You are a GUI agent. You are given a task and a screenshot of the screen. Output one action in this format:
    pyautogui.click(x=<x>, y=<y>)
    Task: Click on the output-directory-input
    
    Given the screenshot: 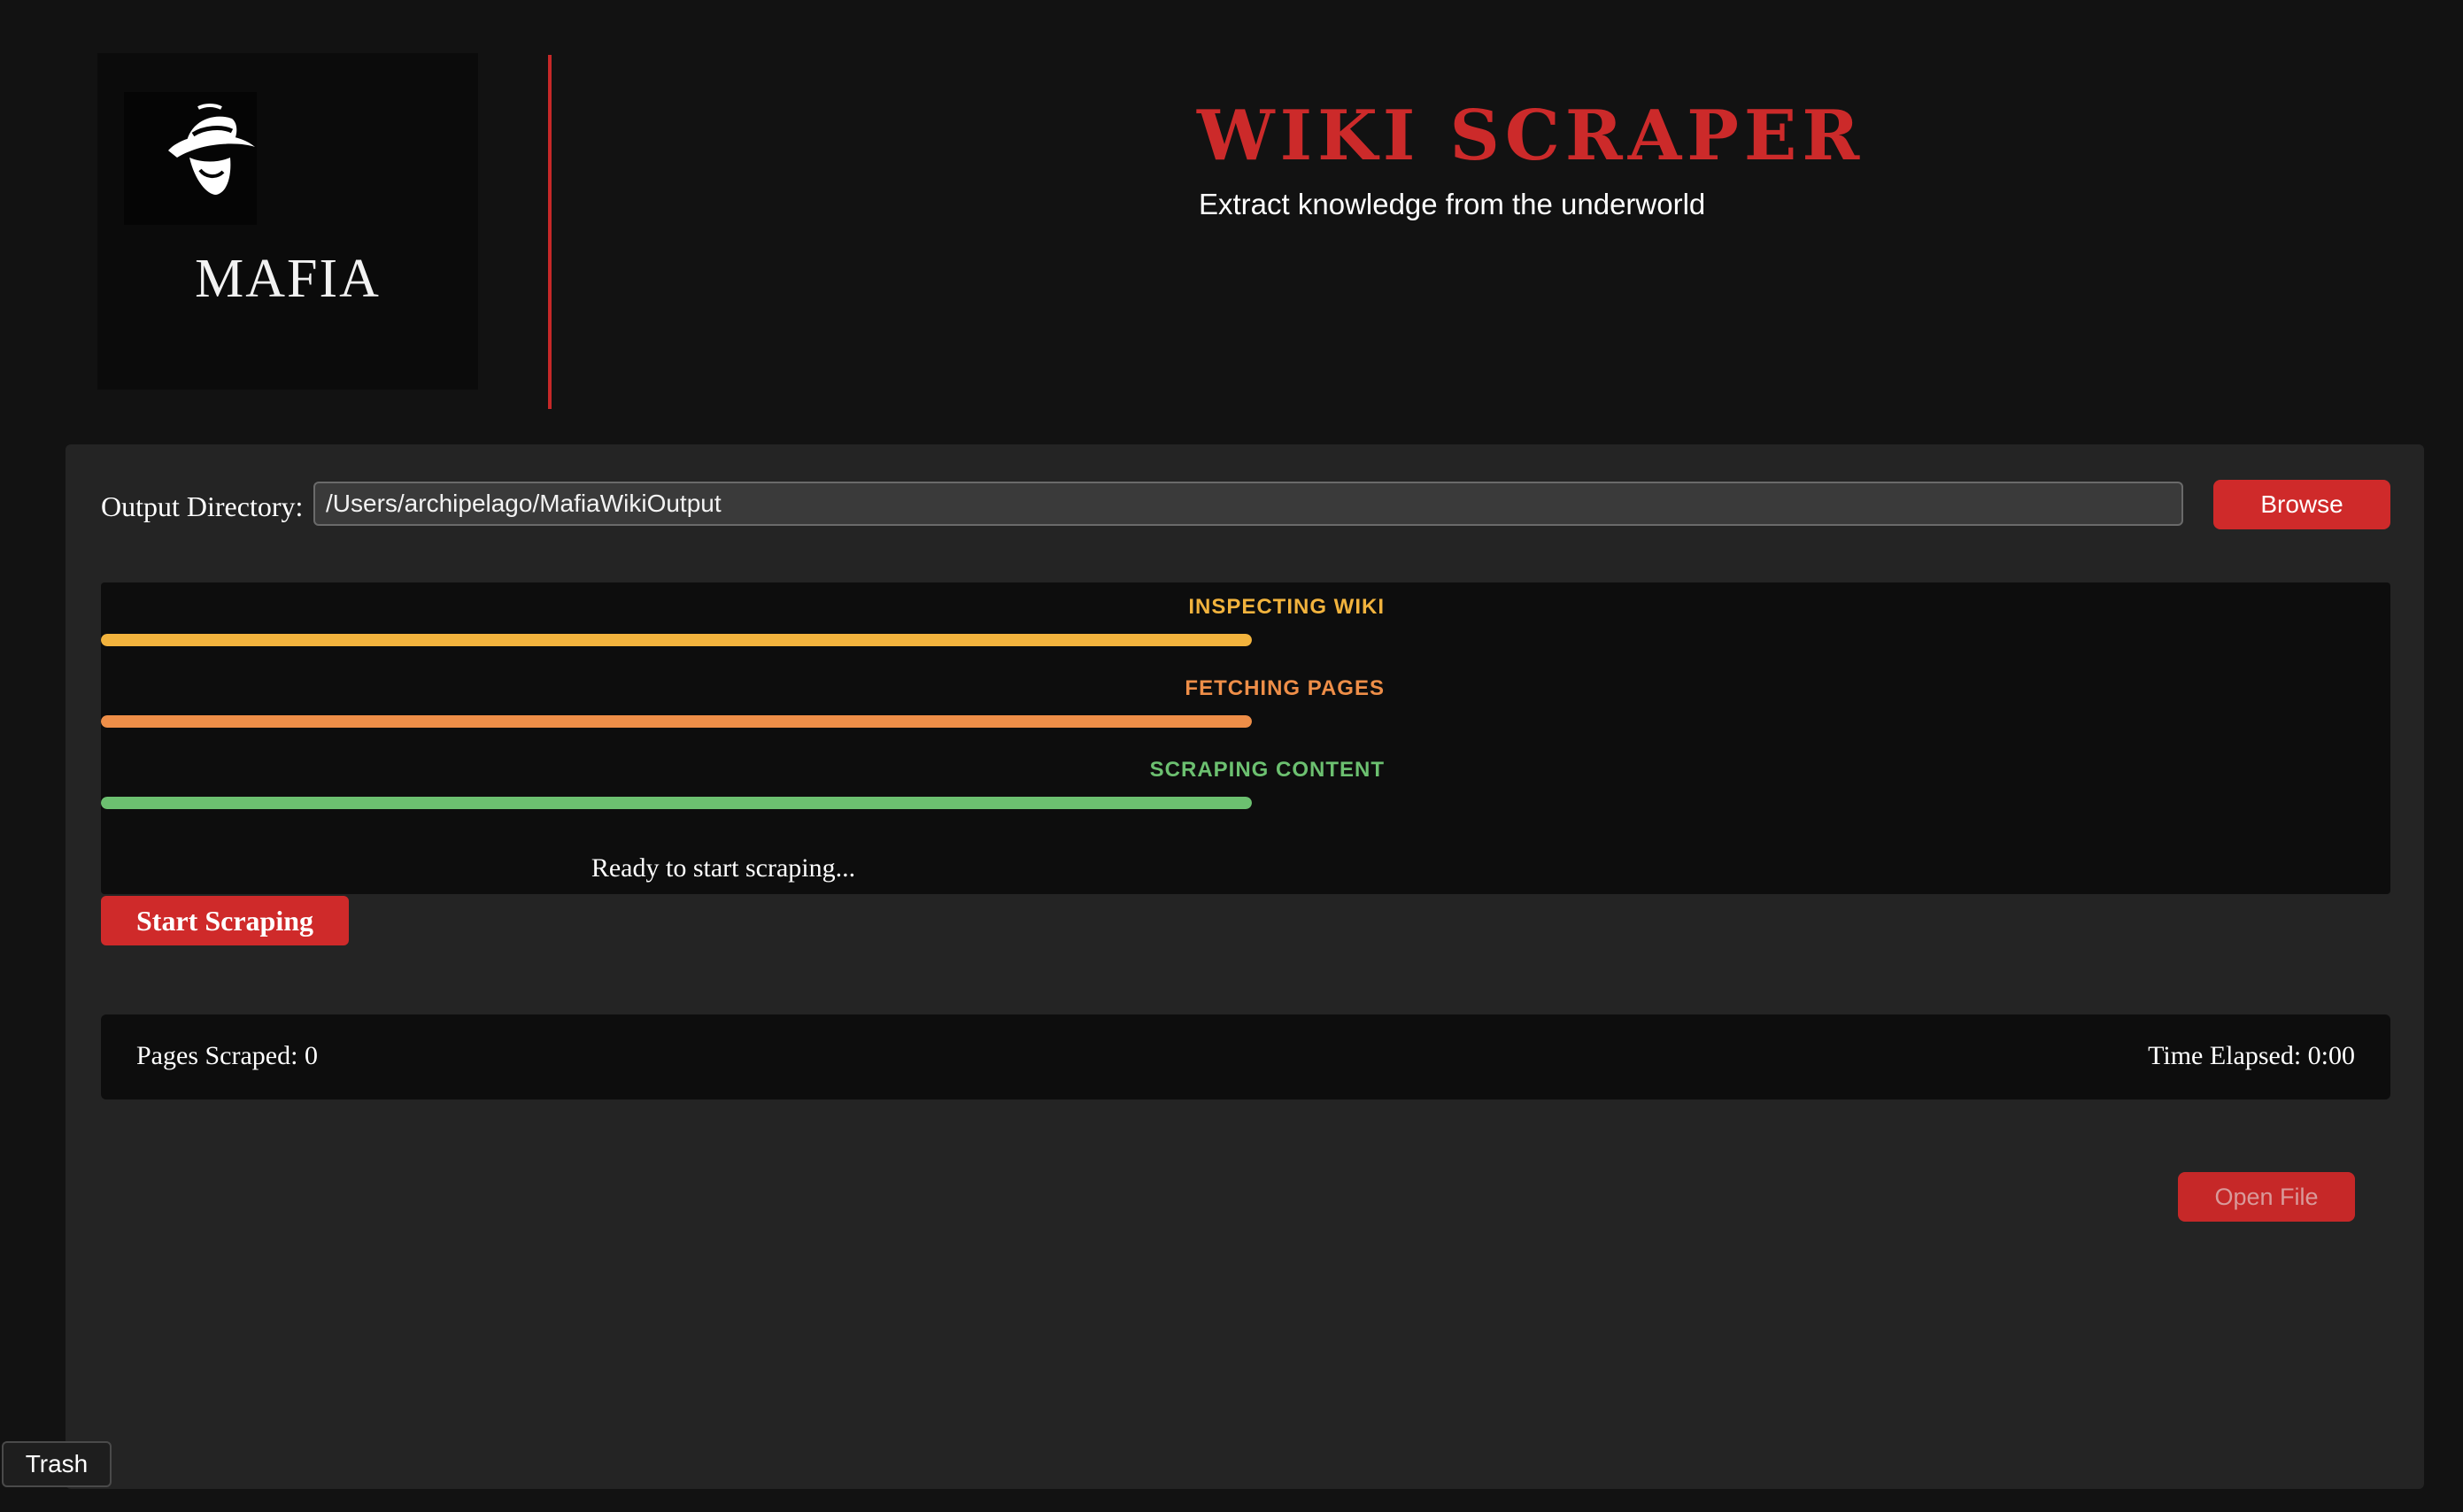 What is the action you would take?
    pyautogui.click(x=1248, y=504)
    